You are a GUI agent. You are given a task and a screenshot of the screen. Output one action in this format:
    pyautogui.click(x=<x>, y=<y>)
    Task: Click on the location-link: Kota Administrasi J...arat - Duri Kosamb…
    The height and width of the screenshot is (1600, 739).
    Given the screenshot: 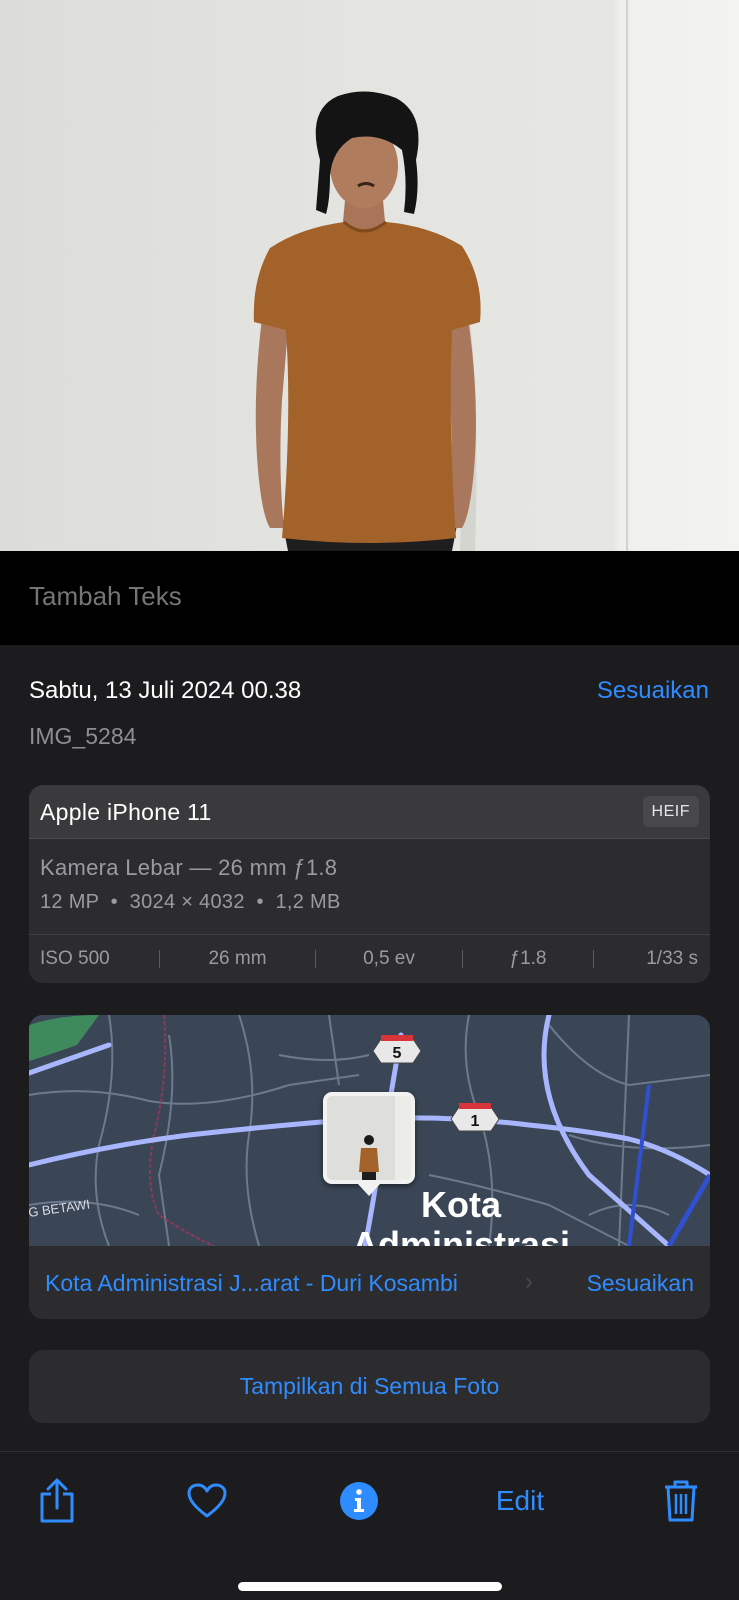 What is the action you would take?
    pyautogui.click(x=251, y=1283)
    